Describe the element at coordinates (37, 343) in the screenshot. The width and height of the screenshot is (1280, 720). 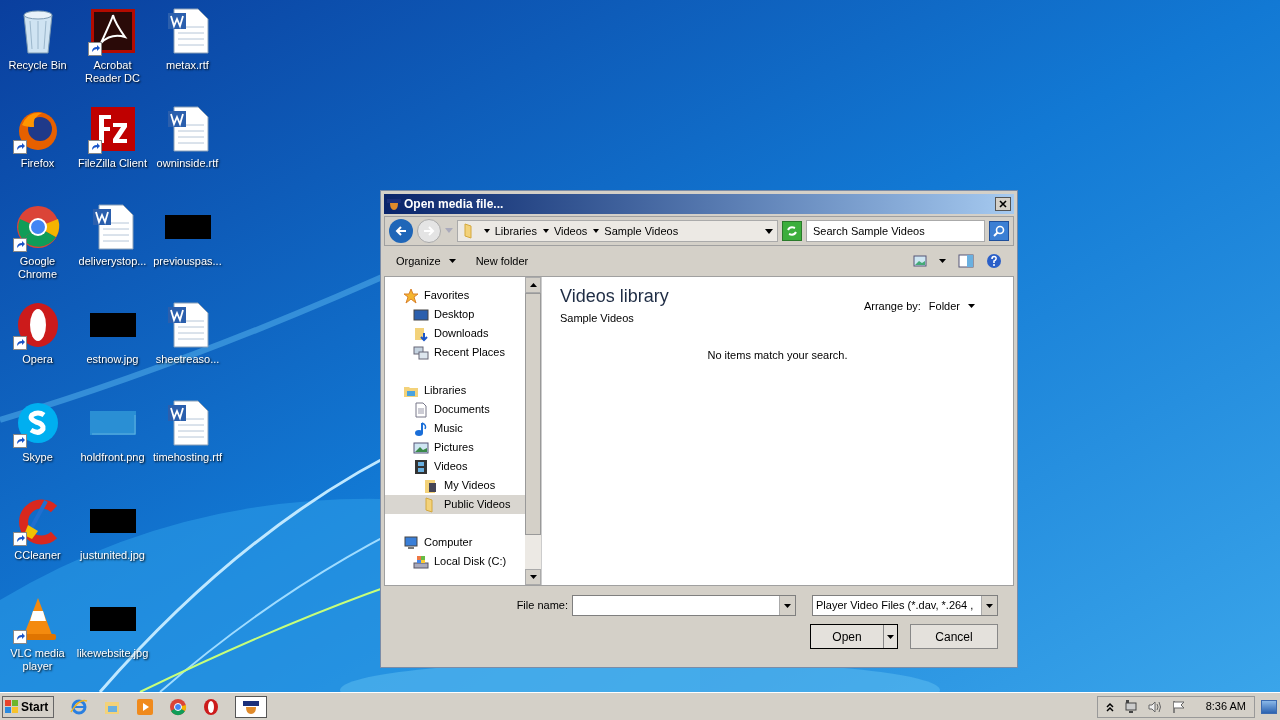
I see `desktop-icon: Opera` at that location.